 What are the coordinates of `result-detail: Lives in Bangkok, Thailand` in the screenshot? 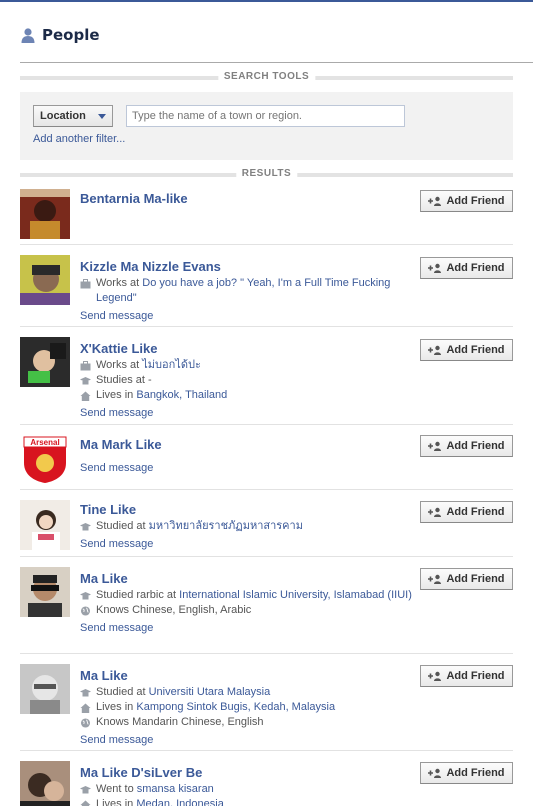 It's located at (250, 395).